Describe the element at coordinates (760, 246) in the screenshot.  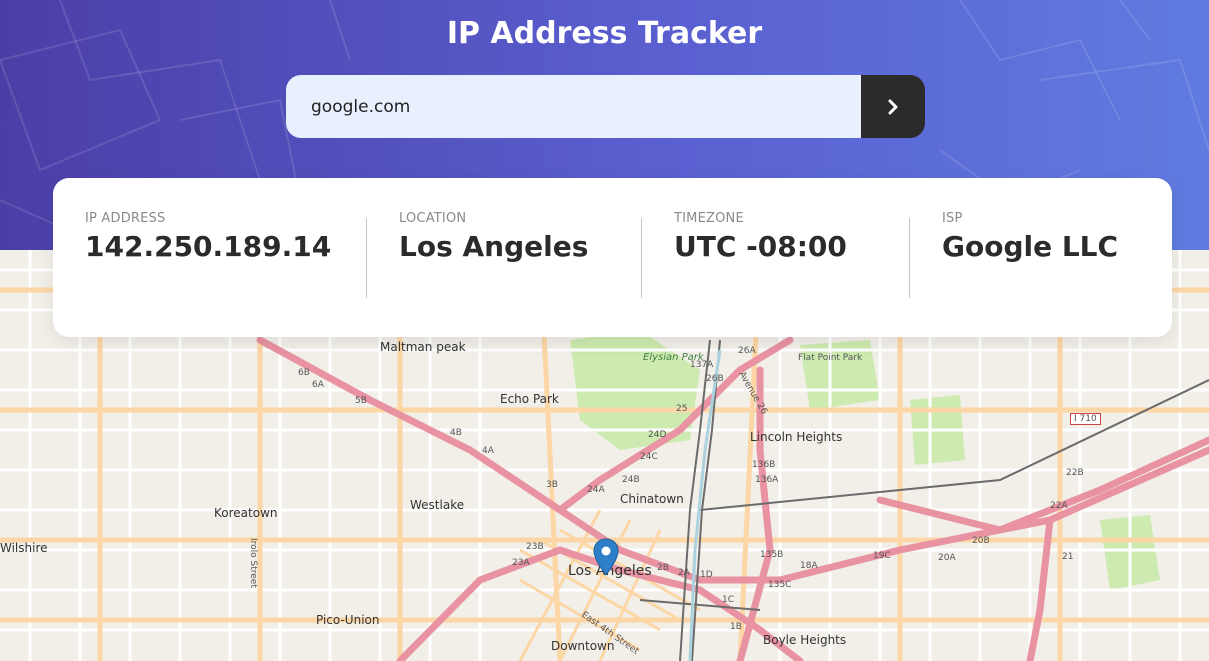
I see `timezone-value: UTC -08:00` at that location.